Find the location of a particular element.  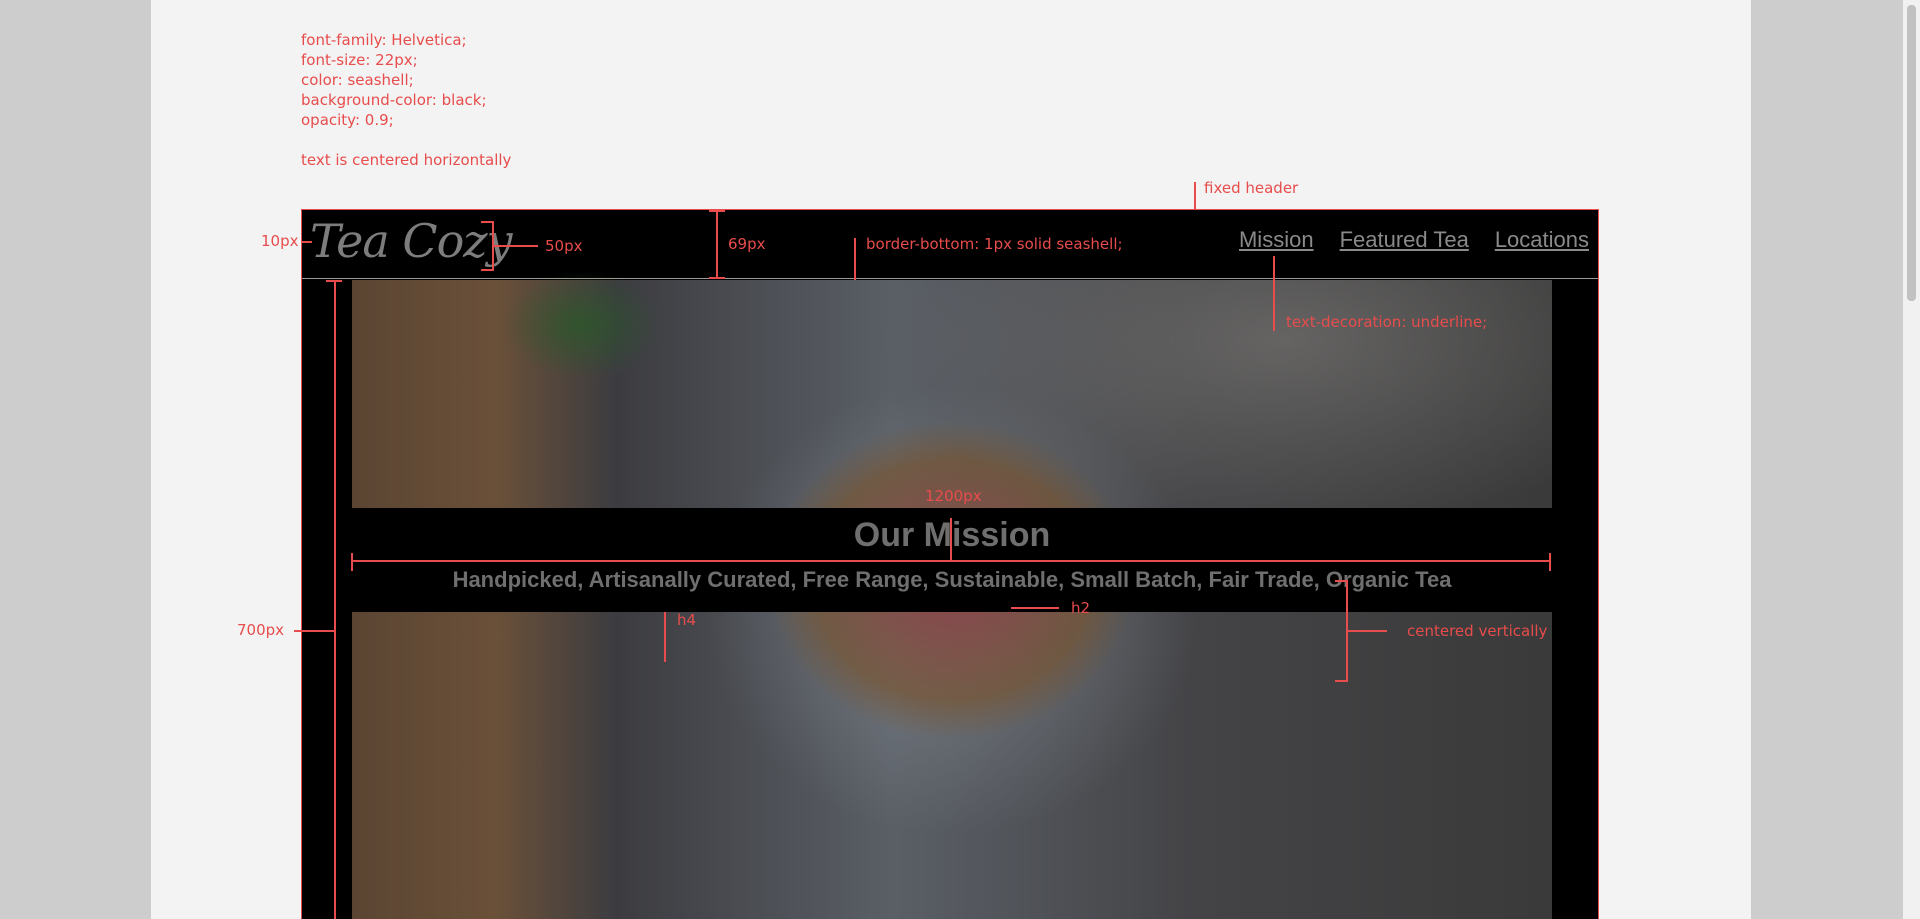

spec-line: color: seashell; is located at coordinates (357, 80).